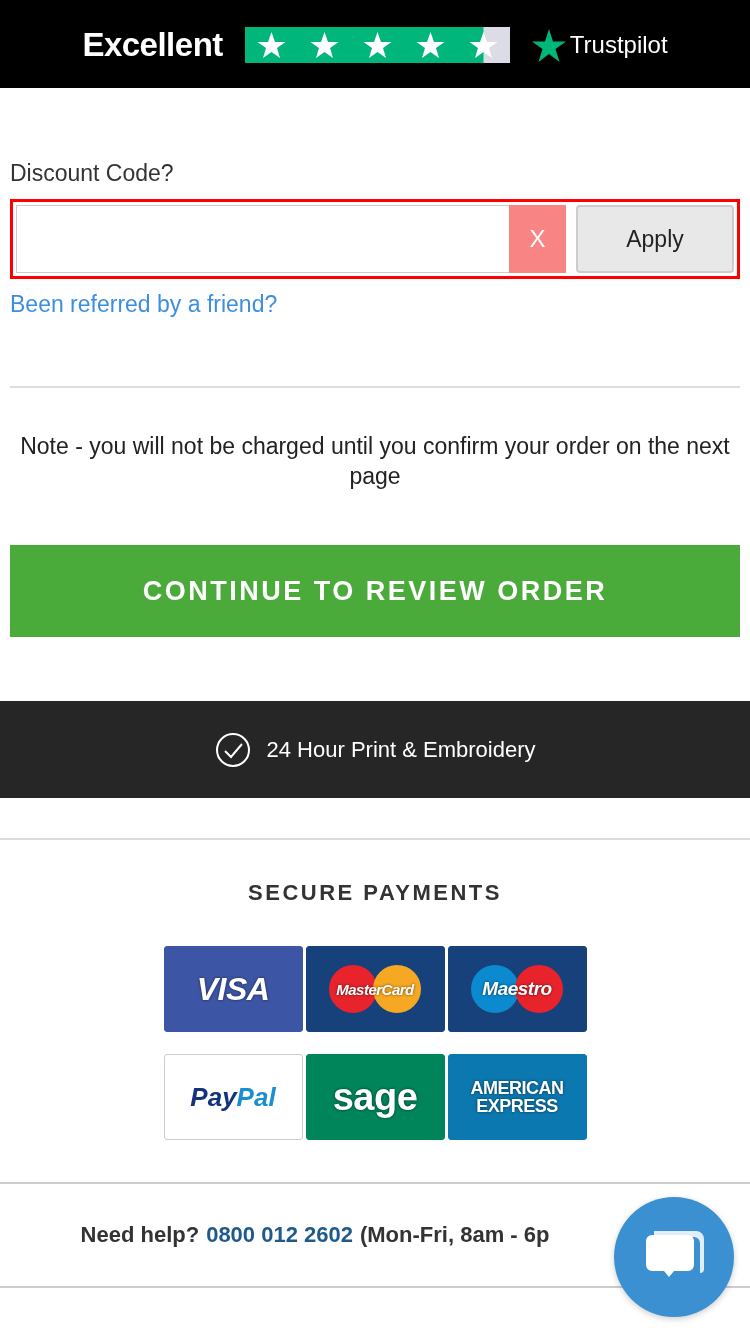 This screenshot has width=750, height=1334. What do you see at coordinates (279, 1235) in the screenshot?
I see `phone-link: 0800 012 2602` at bounding box center [279, 1235].